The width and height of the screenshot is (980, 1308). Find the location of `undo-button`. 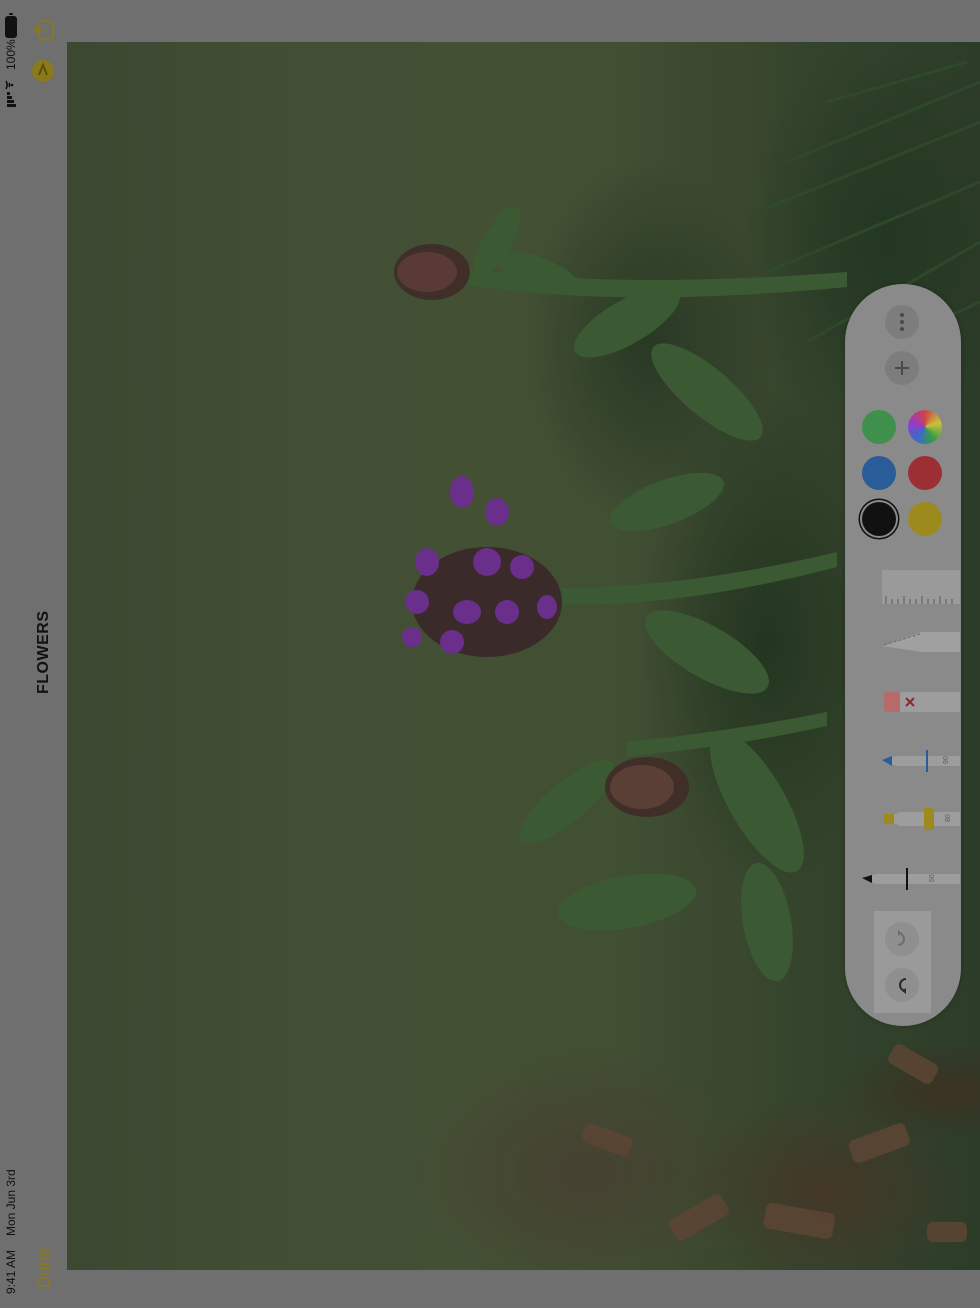

undo-button is located at coordinates (902, 985).